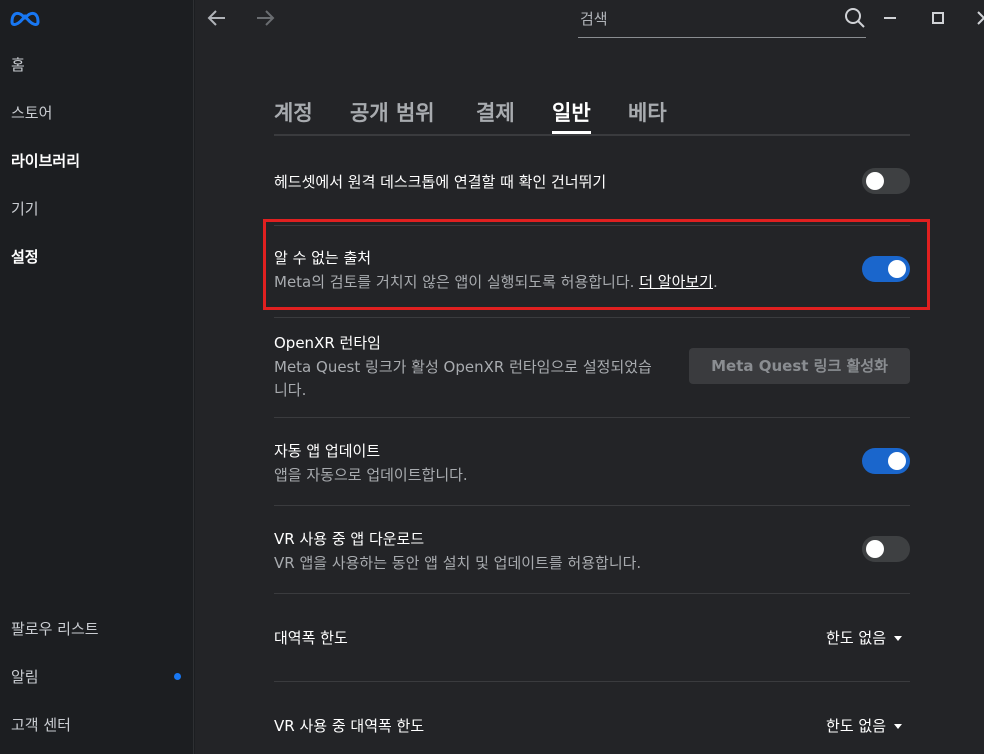  What do you see at coordinates (463, 367) in the screenshot?
I see `setting-description: Meta Quest 링크가 활성 OpenXR 런타임으로 설정되었습` at bounding box center [463, 367].